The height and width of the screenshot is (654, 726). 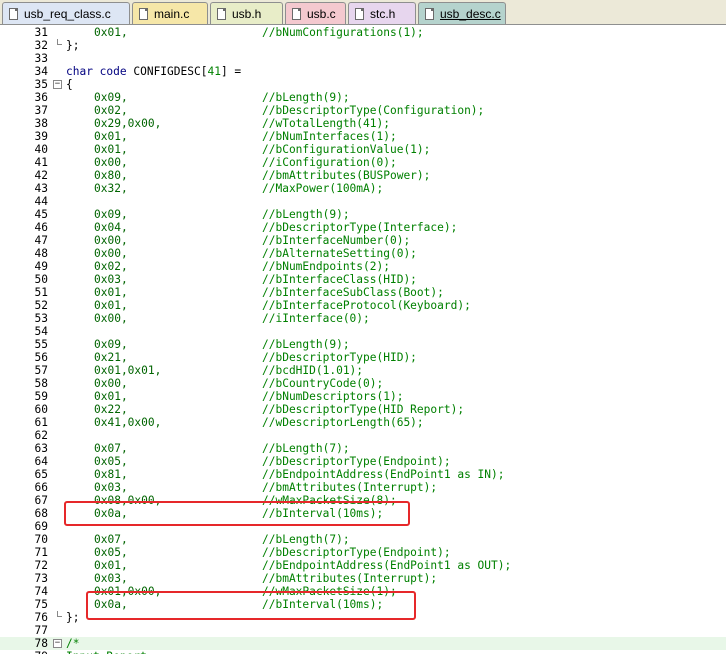 What do you see at coordinates (363, 344) in the screenshot?
I see `code-line: 55 0x09, //bLength(9);` at bounding box center [363, 344].